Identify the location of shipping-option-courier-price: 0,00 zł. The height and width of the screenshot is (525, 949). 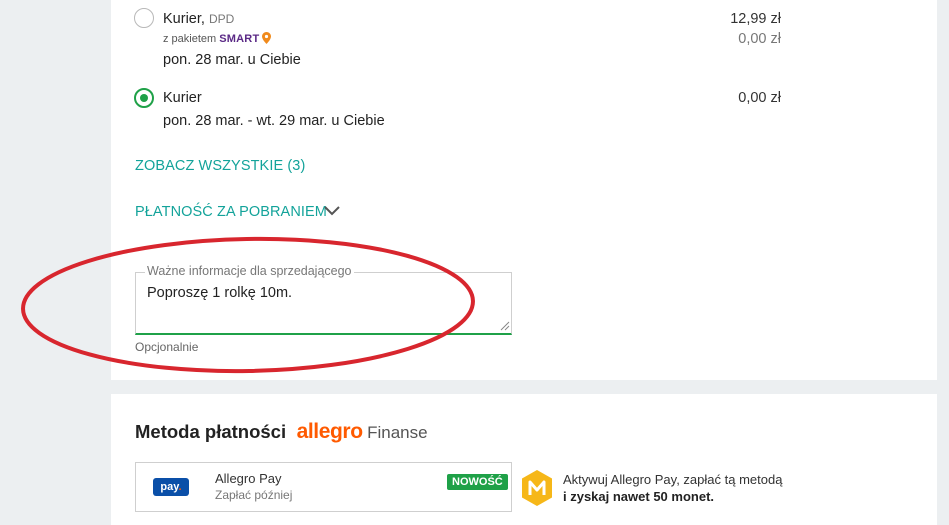
(759, 98).